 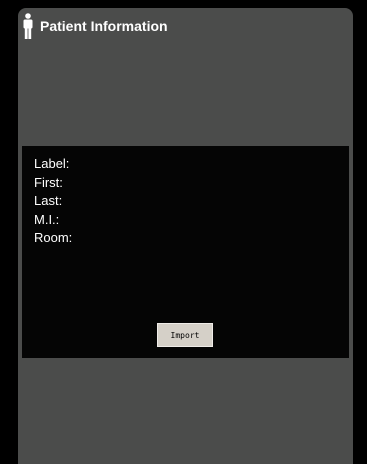 I want to click on person-icon, so click(x=28, y=26).